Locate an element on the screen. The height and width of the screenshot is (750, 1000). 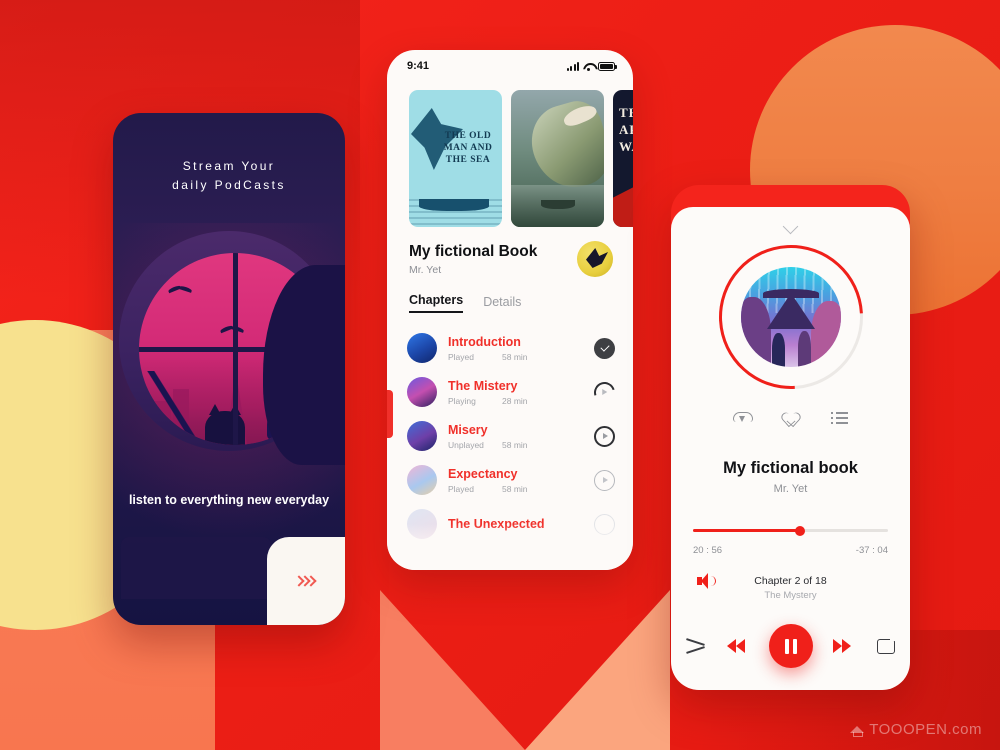
rewind-icon is located at coordinates (737, 646).